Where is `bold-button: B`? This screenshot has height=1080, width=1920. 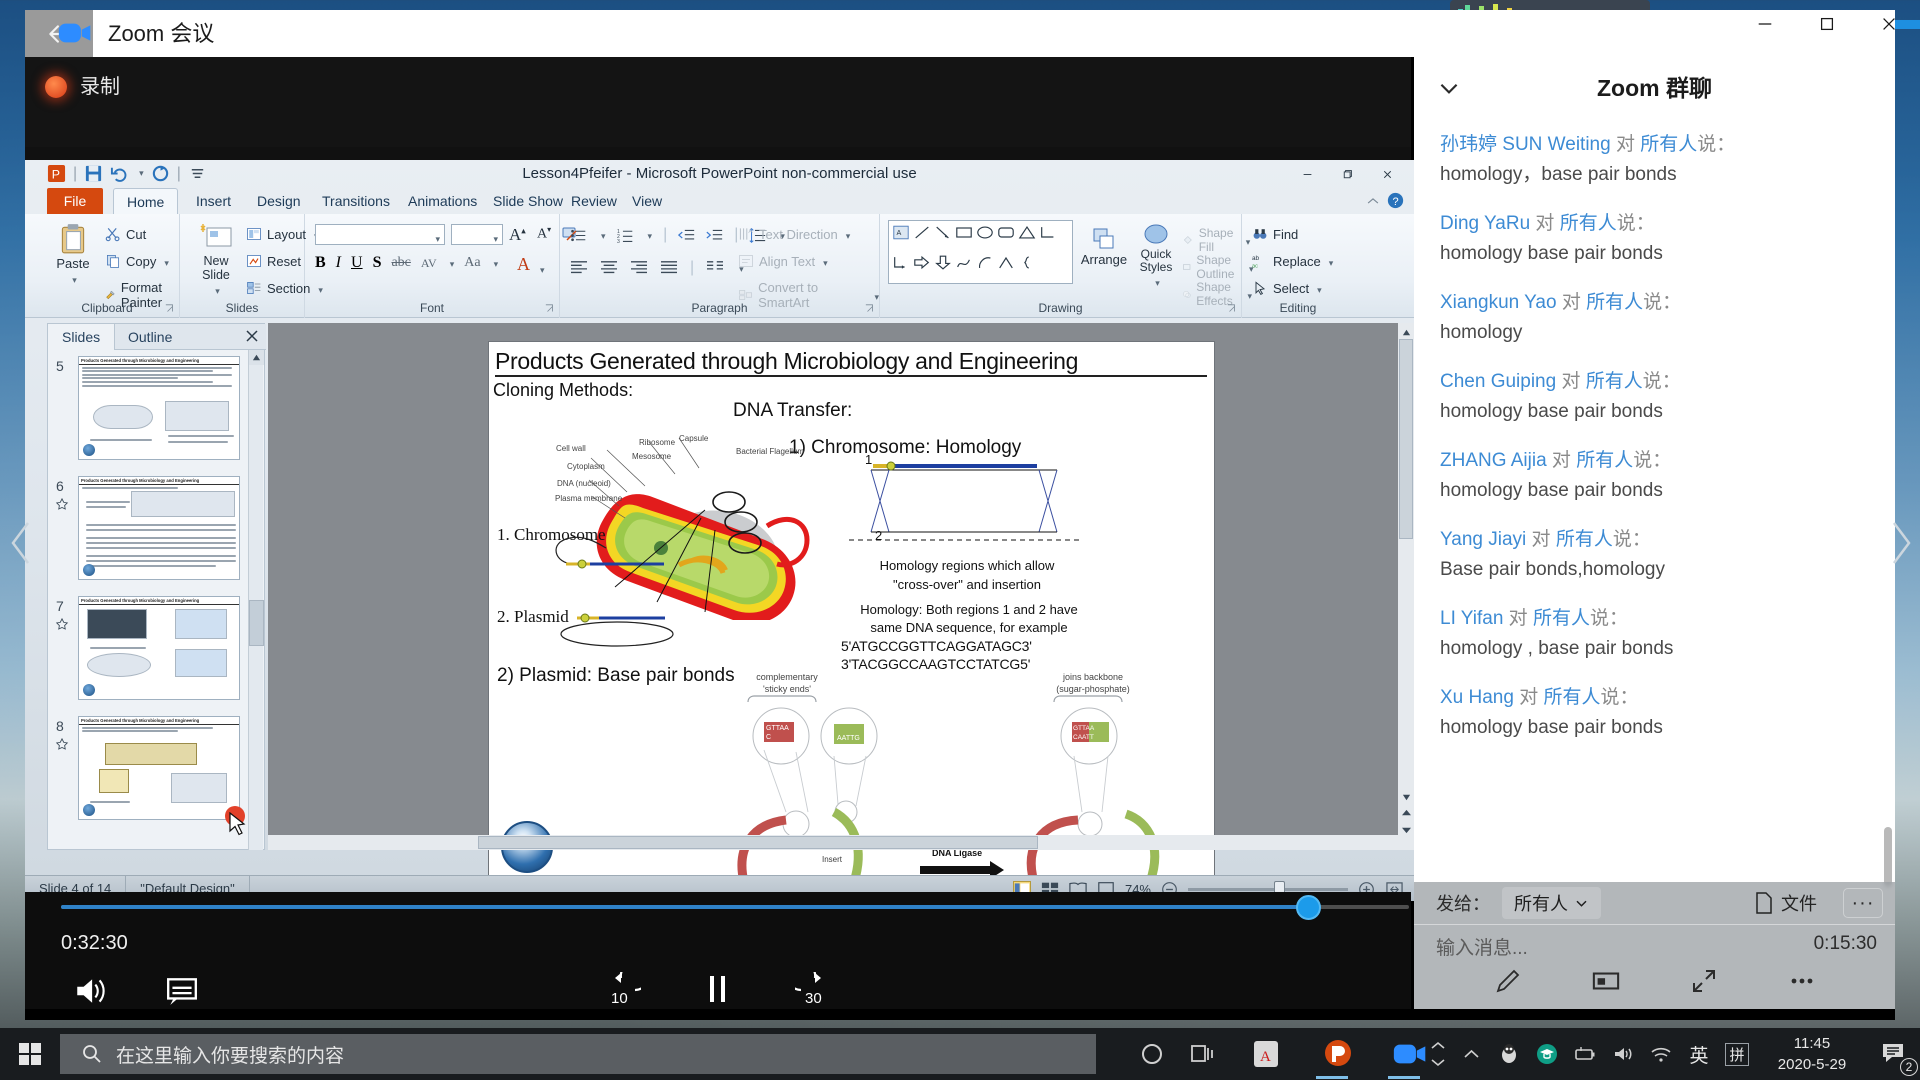
bold-button: B is located at coordinates (320, 263).